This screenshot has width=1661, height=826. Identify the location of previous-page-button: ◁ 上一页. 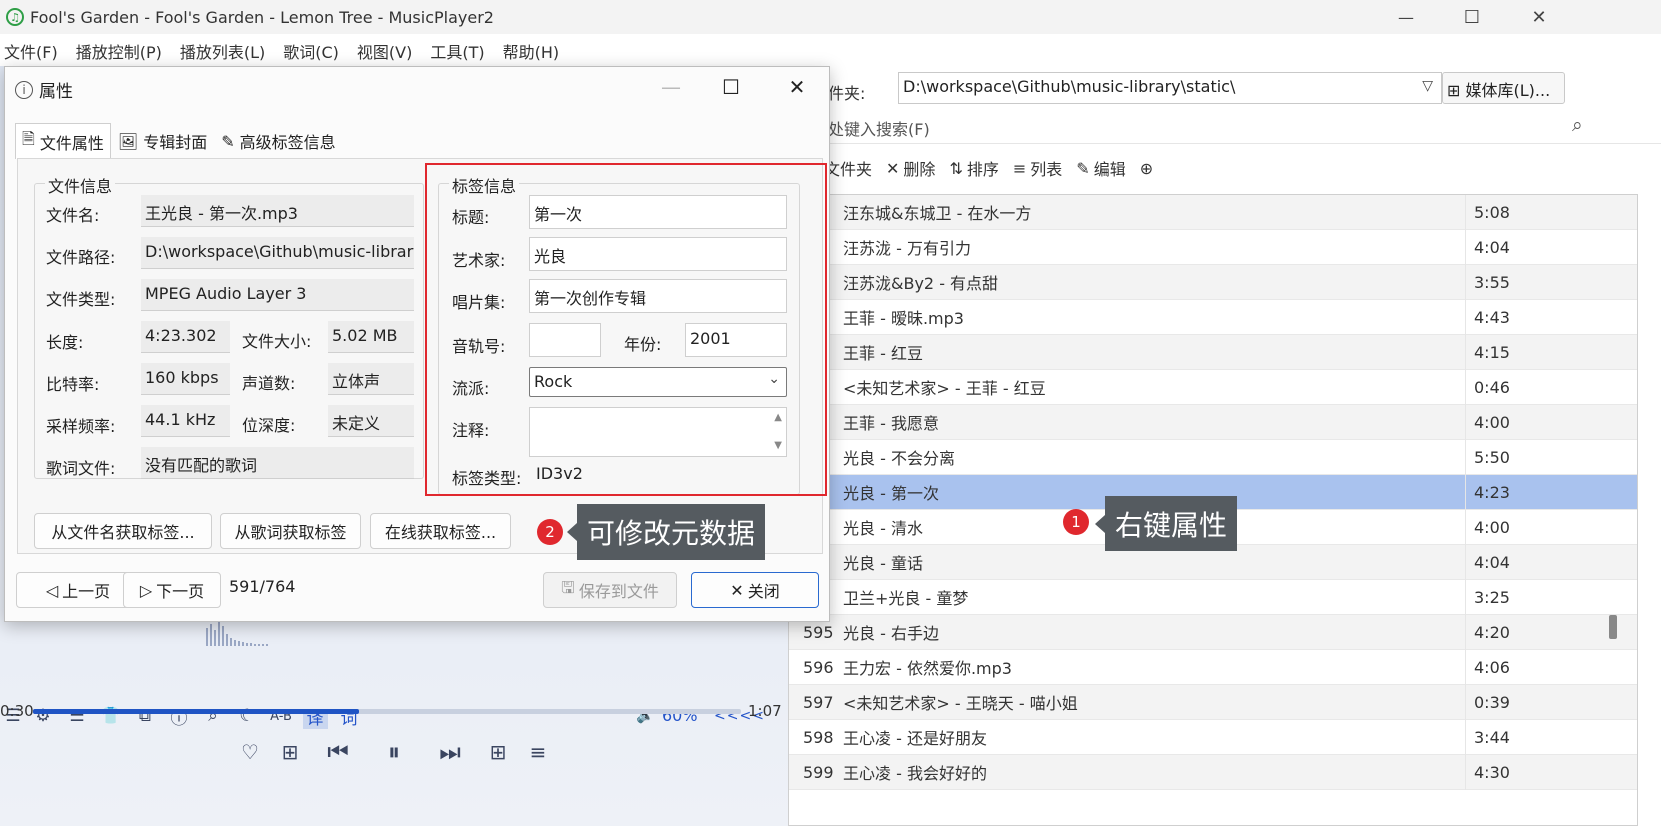
(78, 590).